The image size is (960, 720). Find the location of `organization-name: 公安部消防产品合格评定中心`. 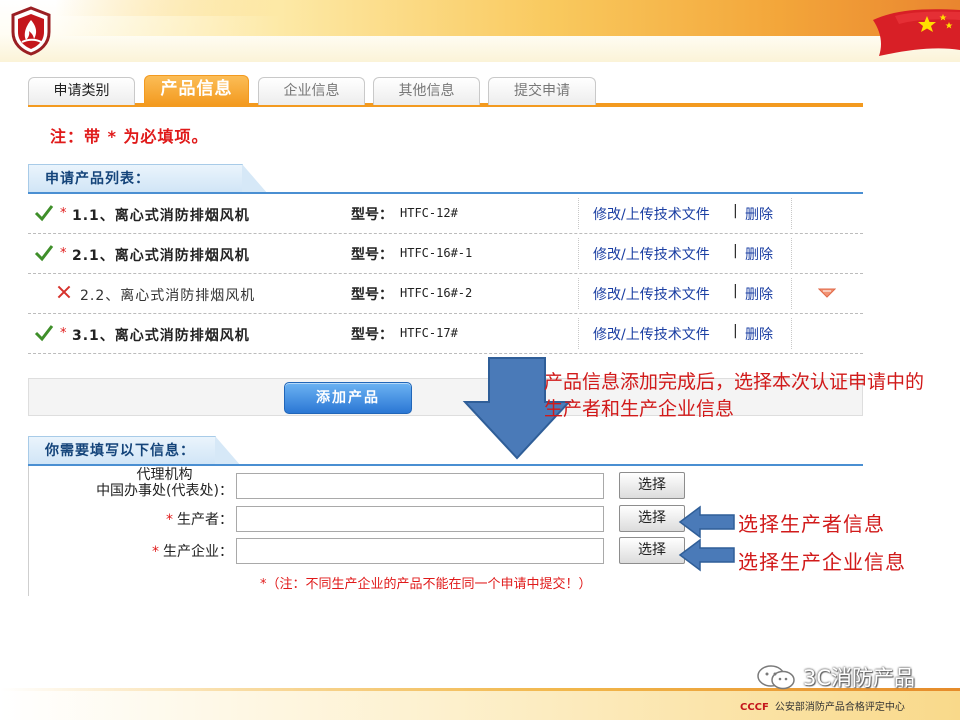

organization-name: 公安部消防产品合格评定中心 is located at coordinates (839, 707).